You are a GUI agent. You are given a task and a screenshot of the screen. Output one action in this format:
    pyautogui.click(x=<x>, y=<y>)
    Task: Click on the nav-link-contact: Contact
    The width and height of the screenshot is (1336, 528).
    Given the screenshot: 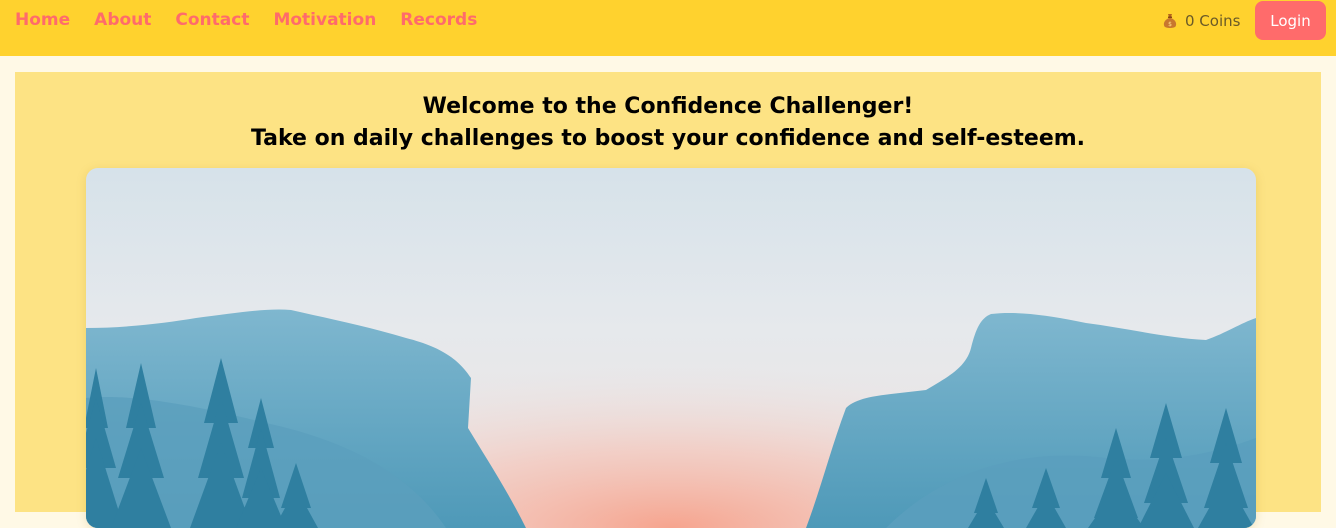 What is the action you would take?
    pyautogui.click(x=212, y=20)
    